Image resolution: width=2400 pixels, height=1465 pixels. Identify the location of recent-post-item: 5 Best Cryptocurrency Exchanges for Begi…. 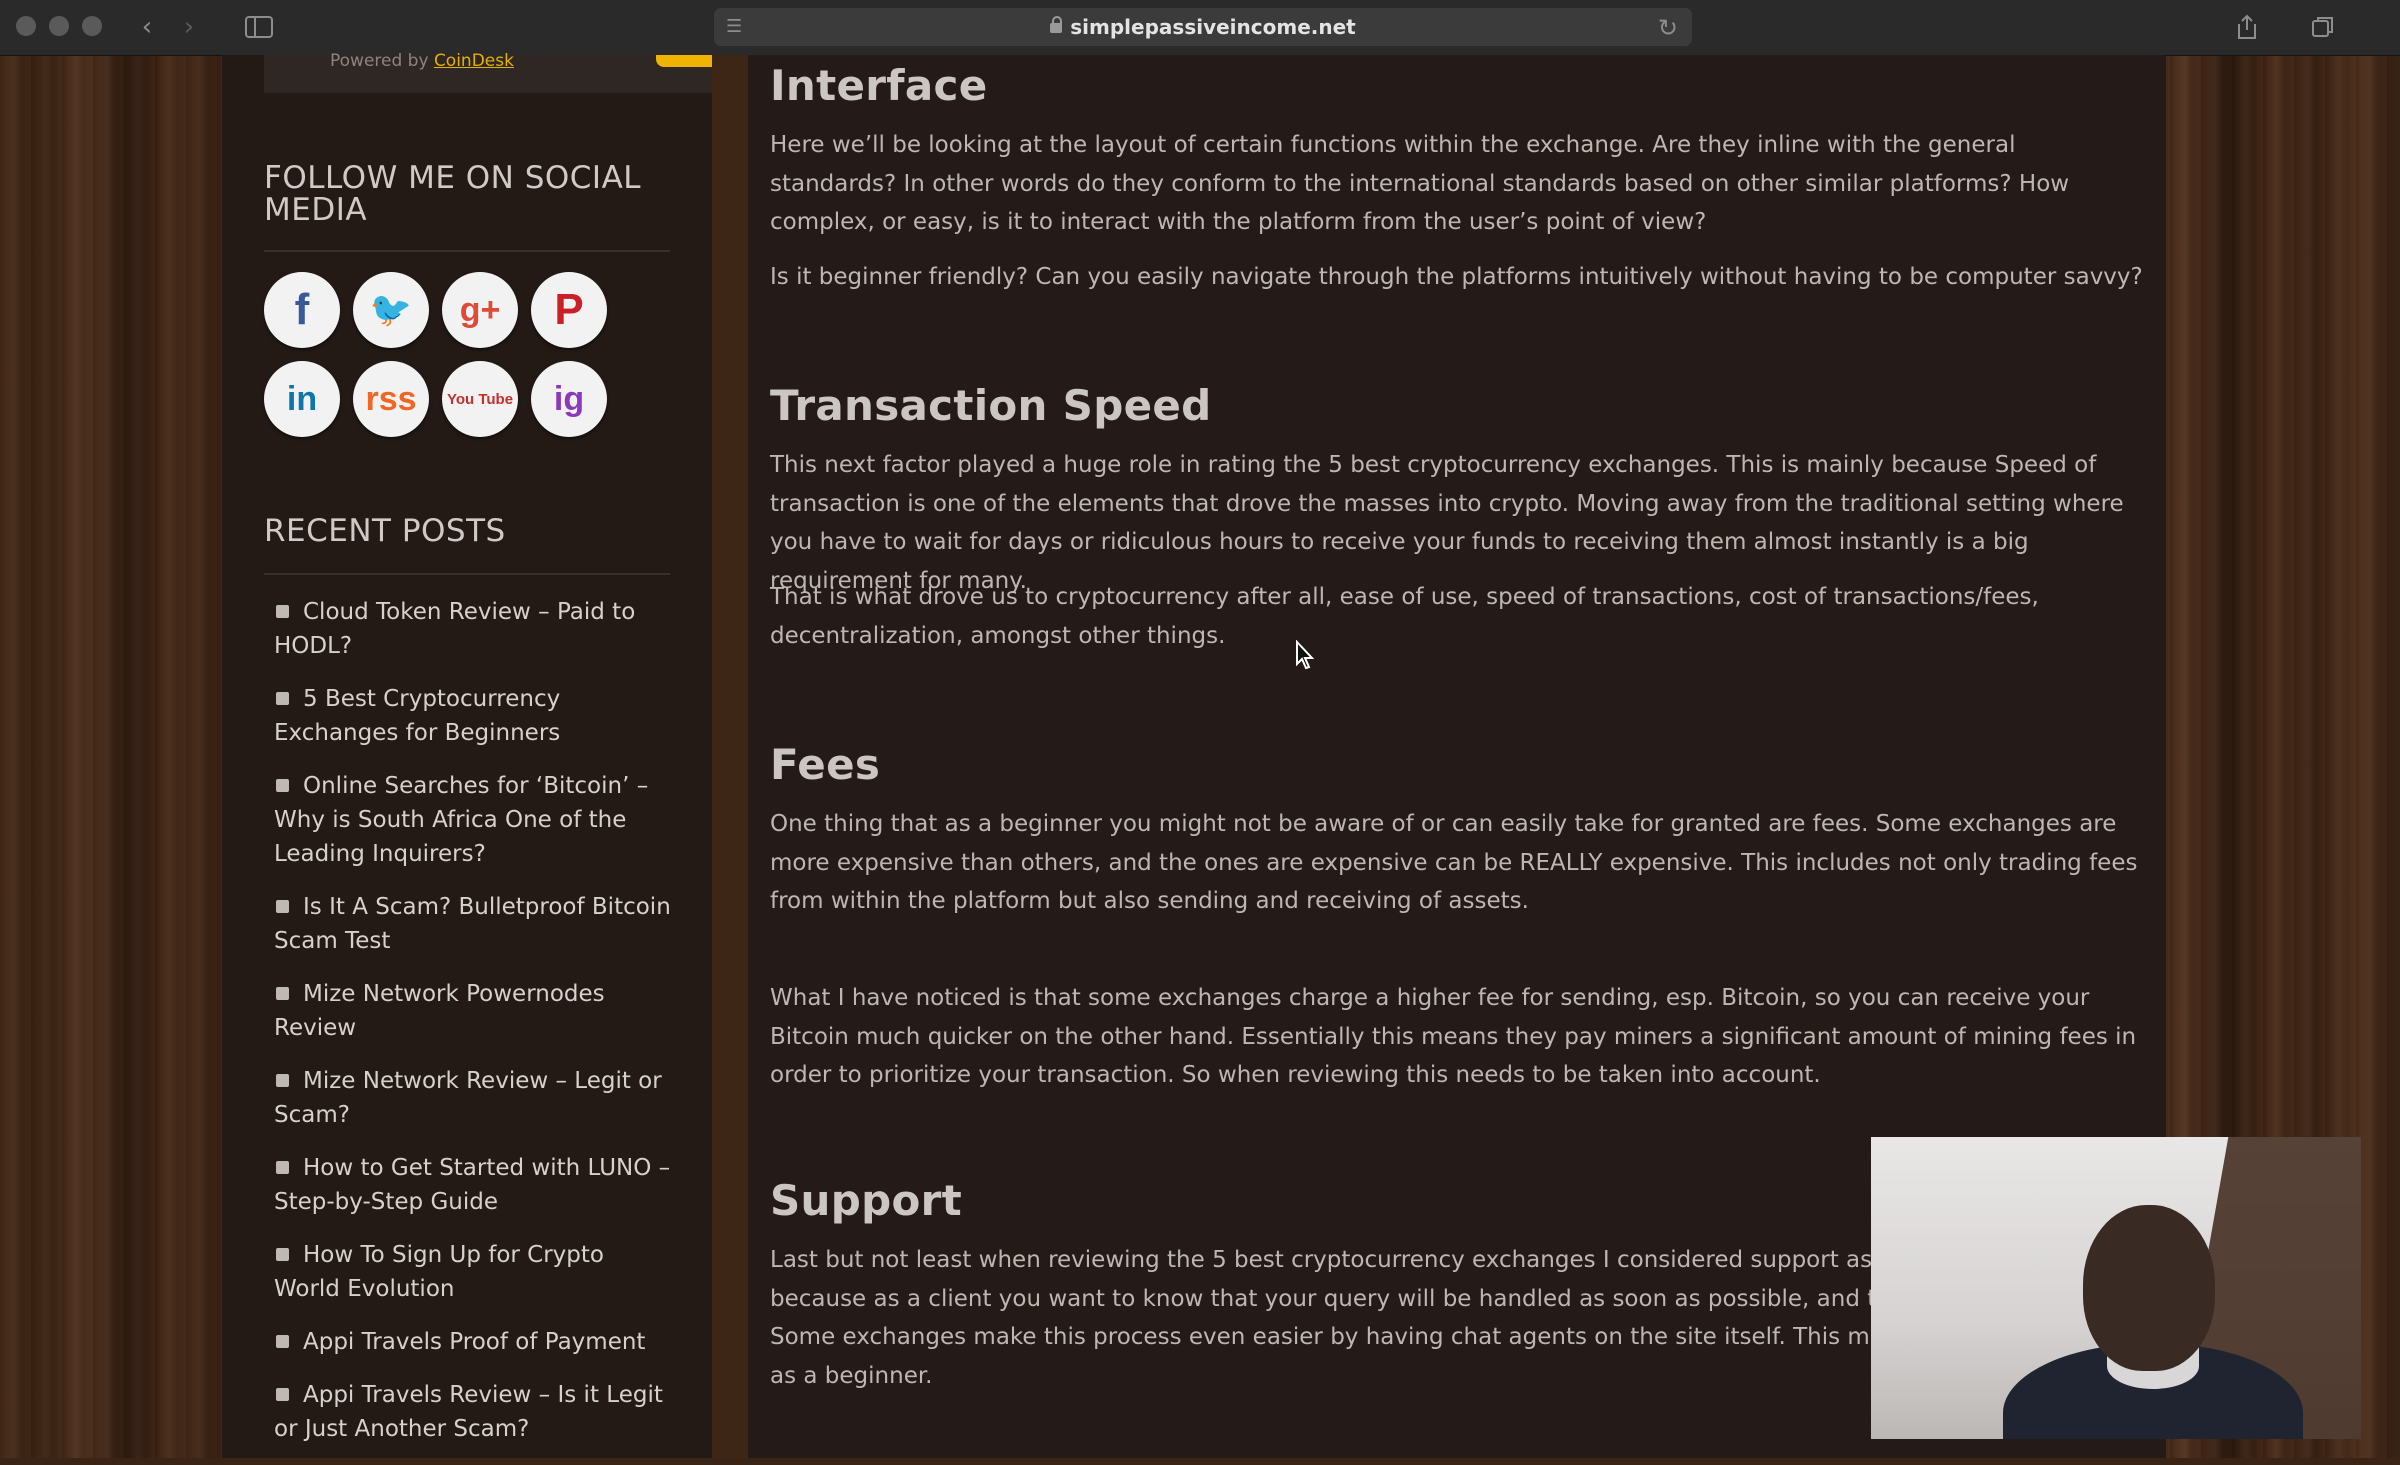
(474, 716).